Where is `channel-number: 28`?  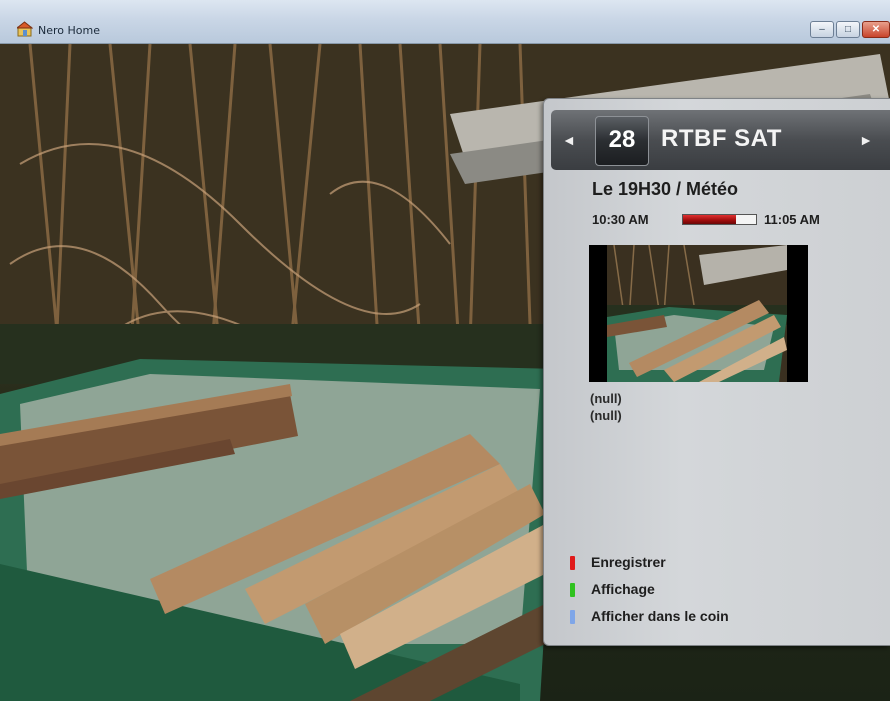 channel-number: 28 is located at coordinates (622, 139).